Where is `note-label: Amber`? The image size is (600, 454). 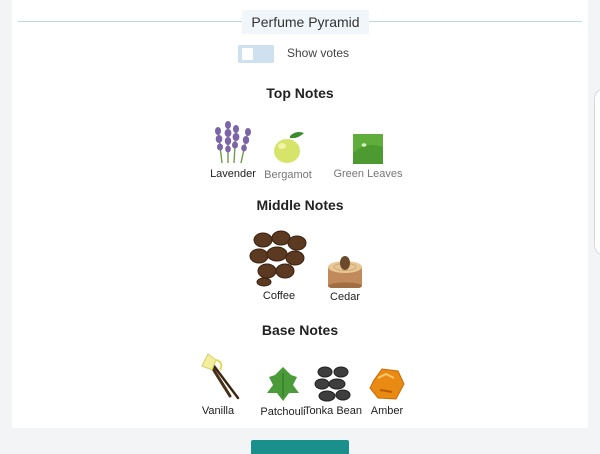
note-label: Amber is located at coordinates (387, 411).